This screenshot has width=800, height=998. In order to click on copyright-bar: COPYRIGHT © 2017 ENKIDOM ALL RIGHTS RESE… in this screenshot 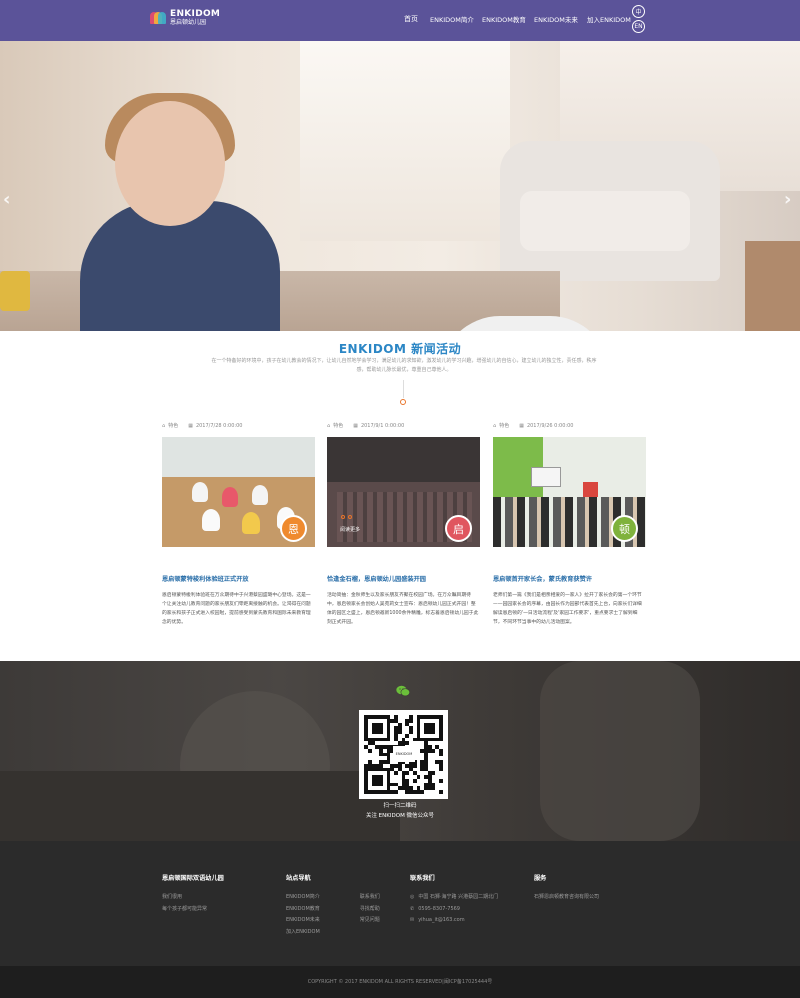, I will do `click(400, 982)`.